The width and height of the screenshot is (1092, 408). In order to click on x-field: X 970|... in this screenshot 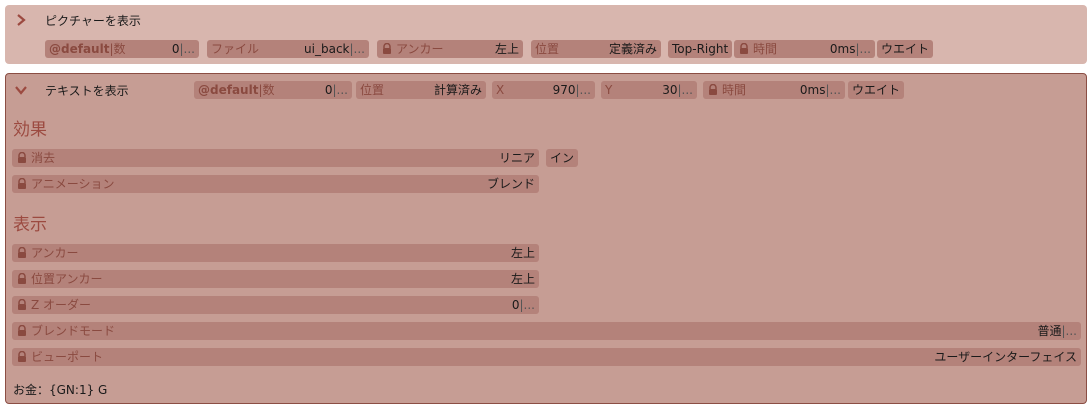, I will do `click(543, 90)`.